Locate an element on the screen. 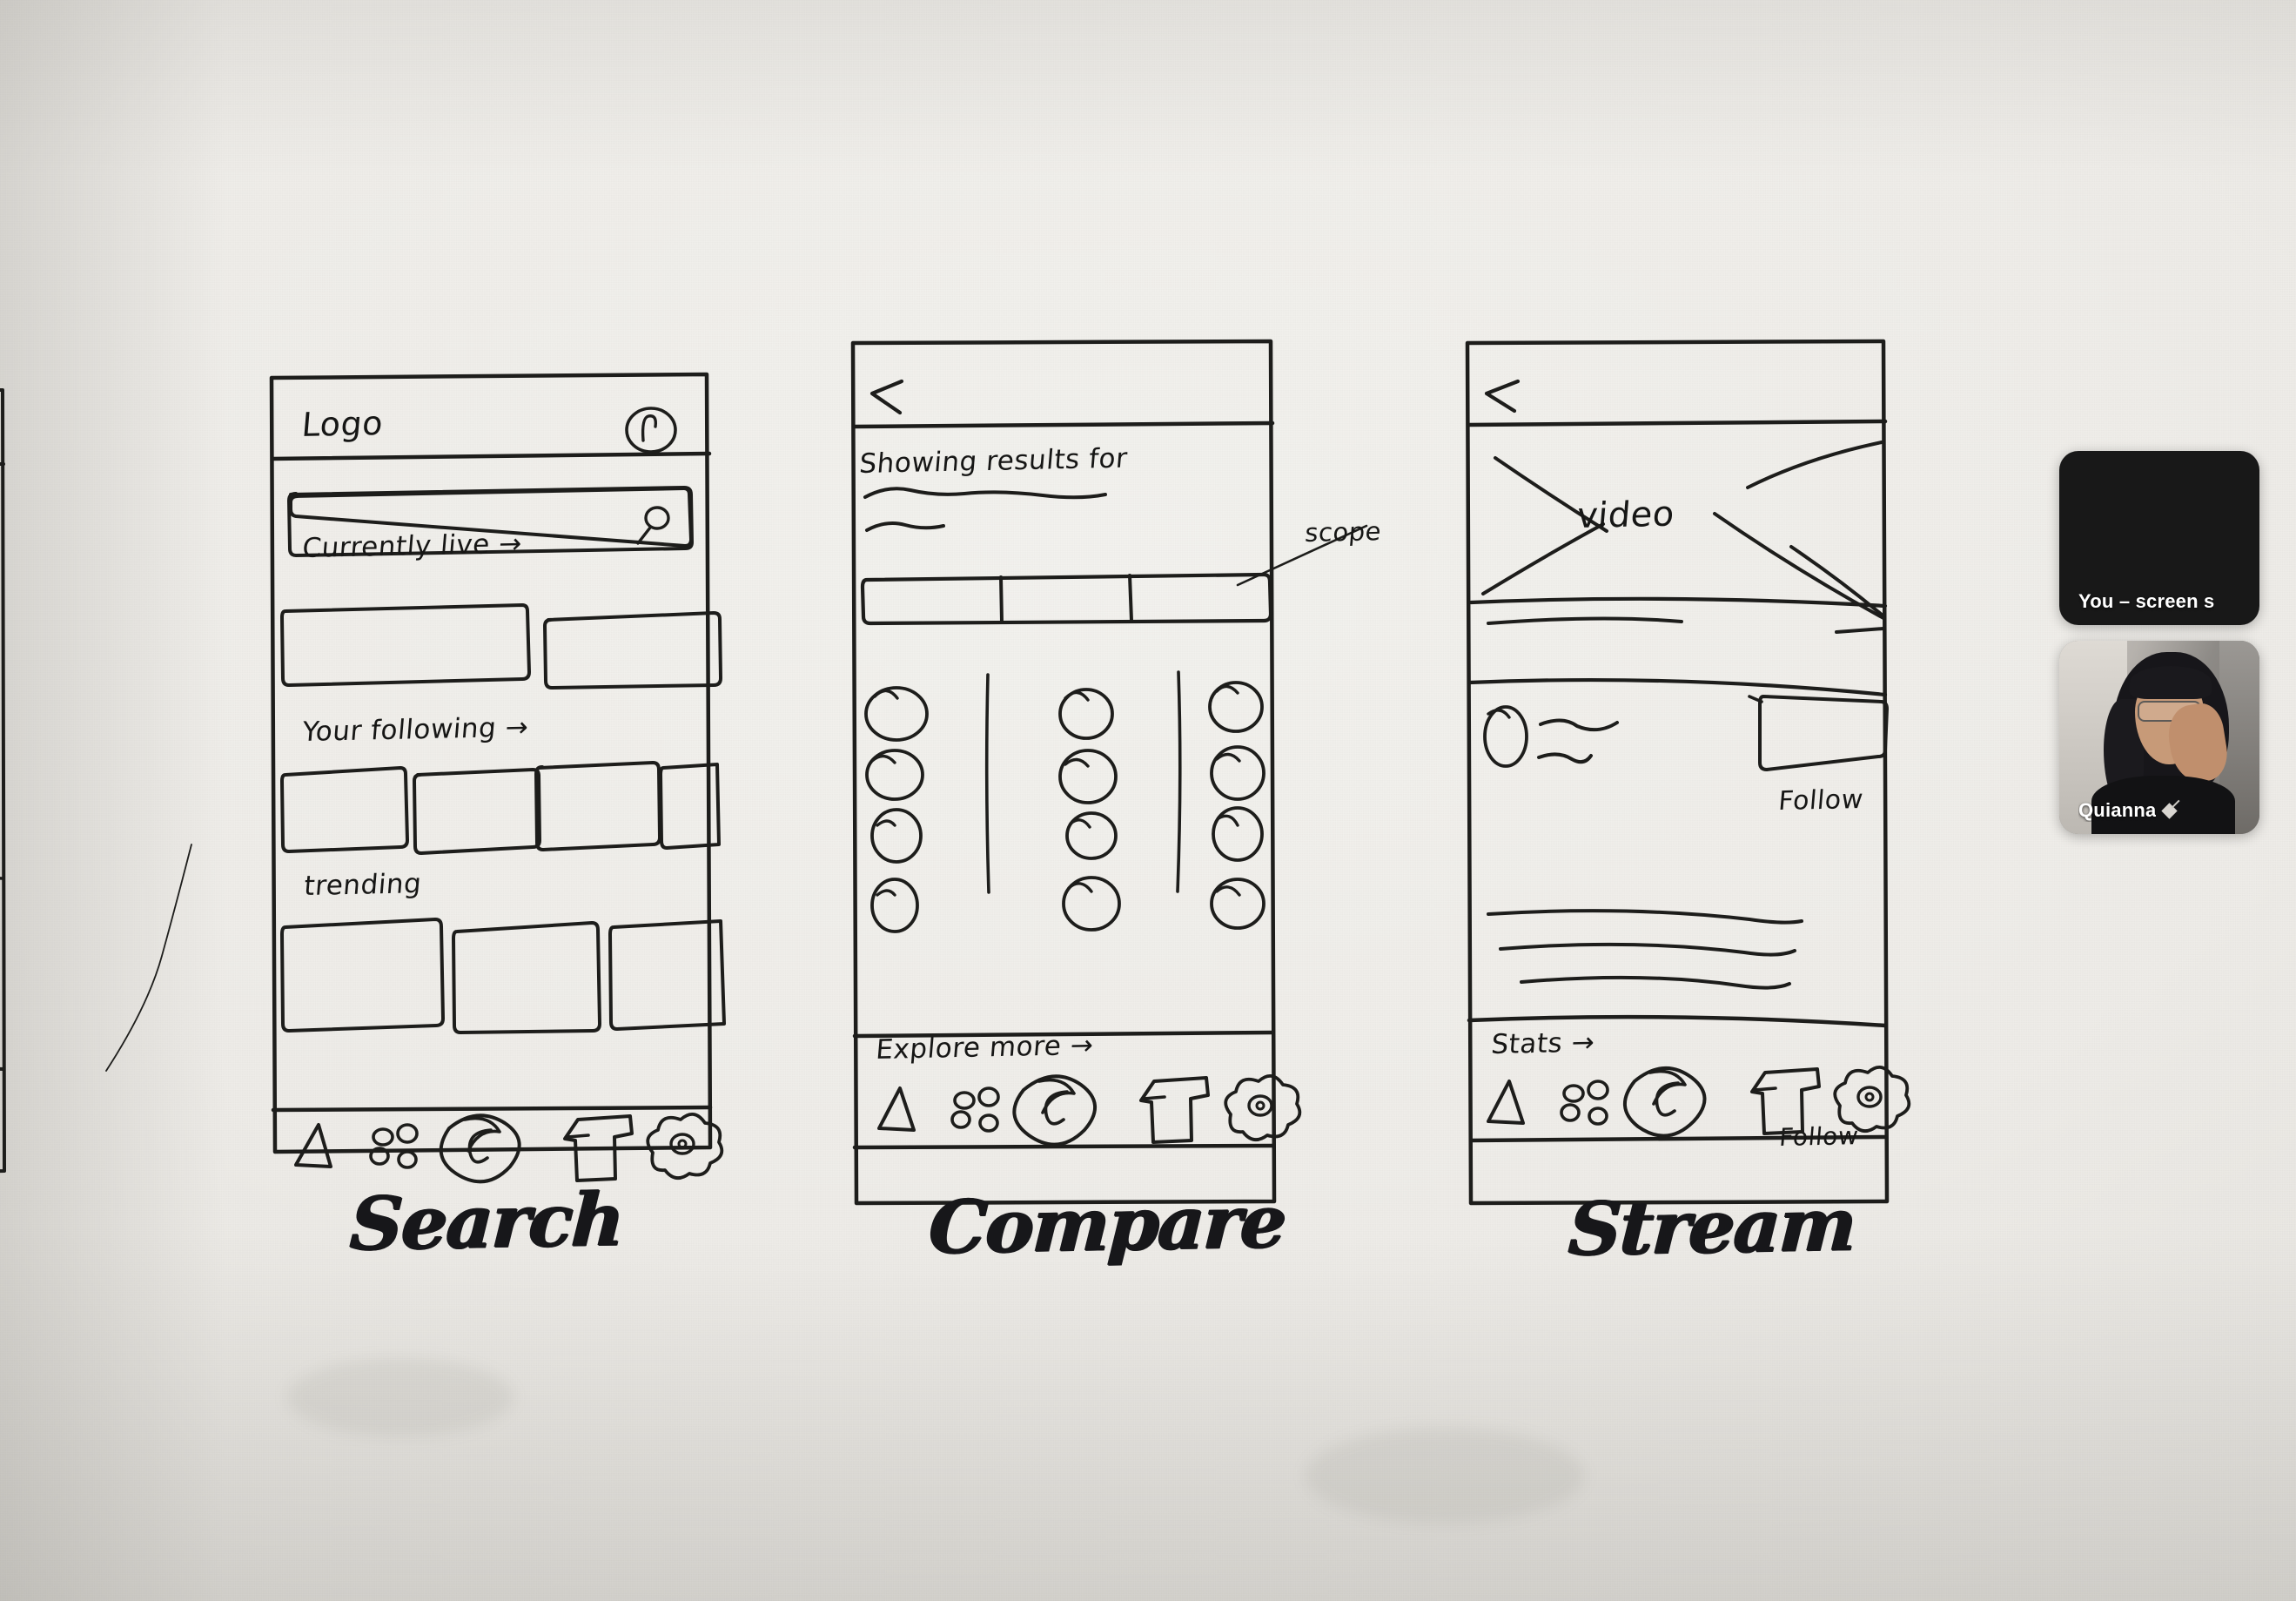  video-call-overlay: You – screen s Quianna is located at coordinates (2159, 642).